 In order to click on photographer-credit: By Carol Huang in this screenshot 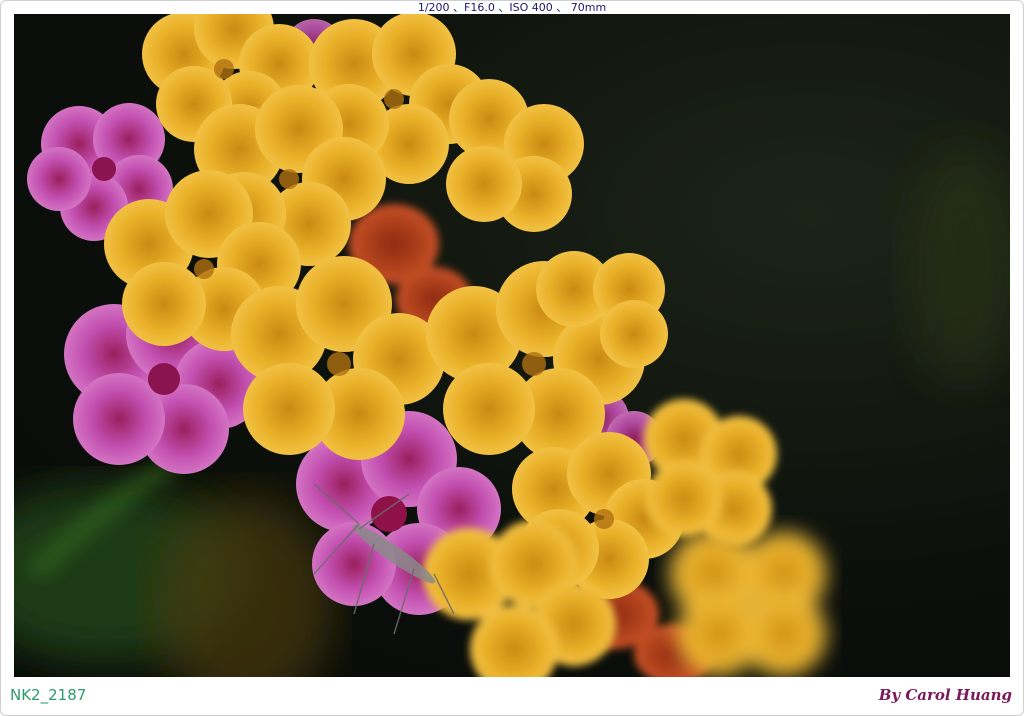, I will do `click(945, 695)`.